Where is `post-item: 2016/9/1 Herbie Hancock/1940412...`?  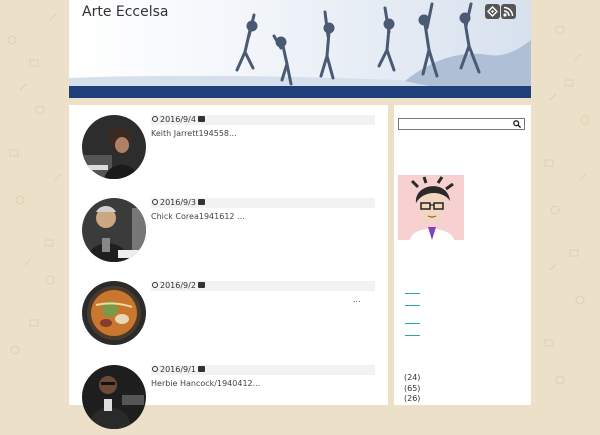 post-item: 2016/9/1 Herbie Hancock/1940412... is located at coordinates (228, 400).